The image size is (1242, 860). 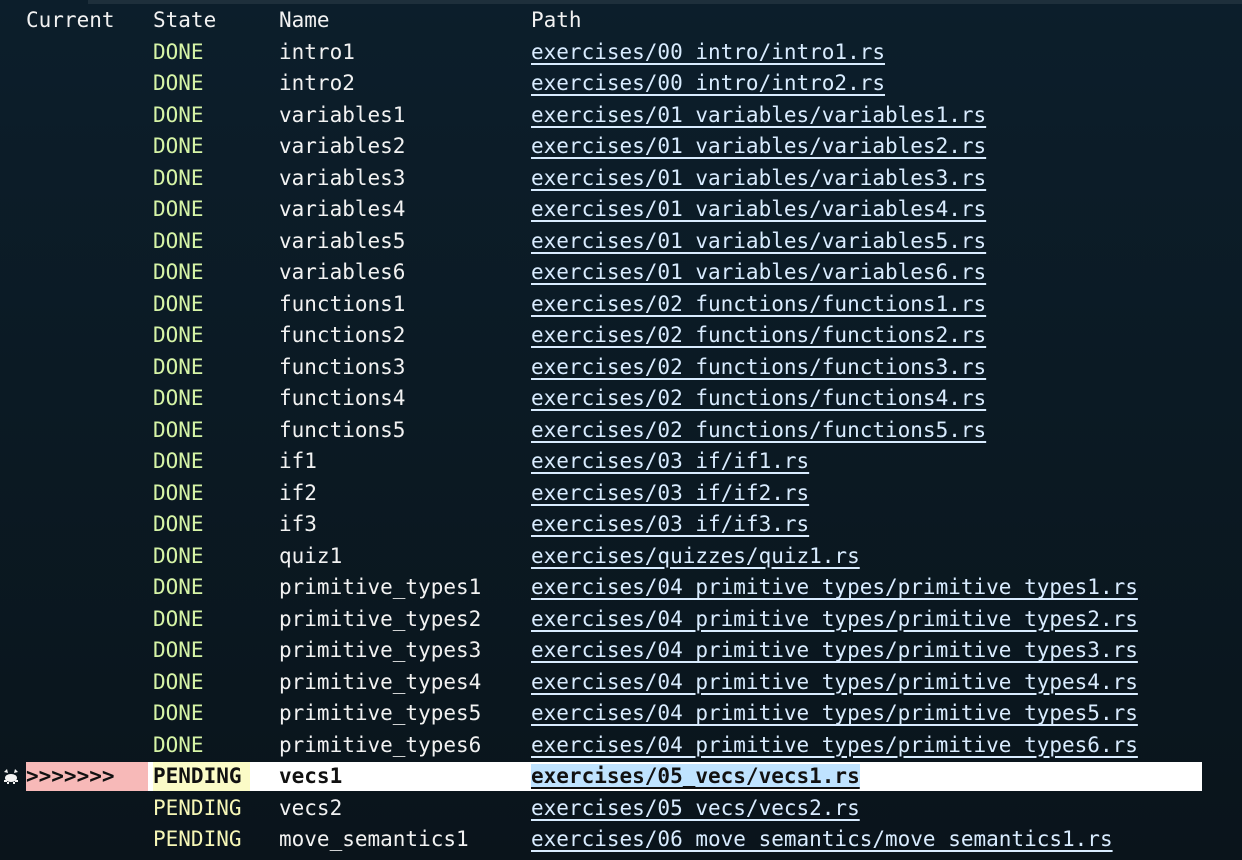 I want to click on exercise-name: vecs2, so click(x=311, y=807).